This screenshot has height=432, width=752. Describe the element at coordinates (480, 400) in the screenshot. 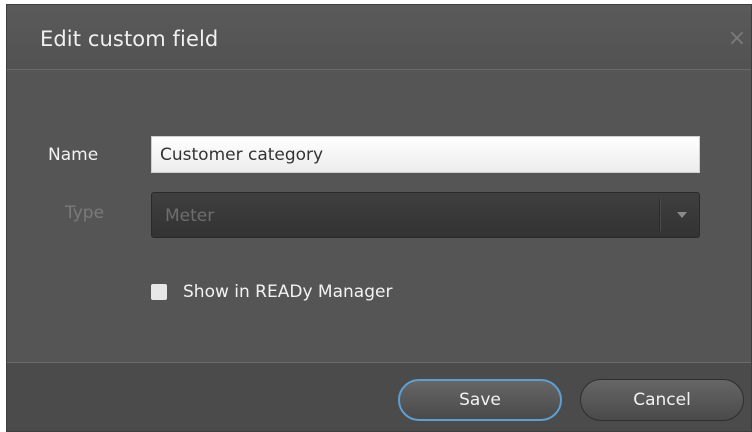

I see `save-button: Save` at that location.